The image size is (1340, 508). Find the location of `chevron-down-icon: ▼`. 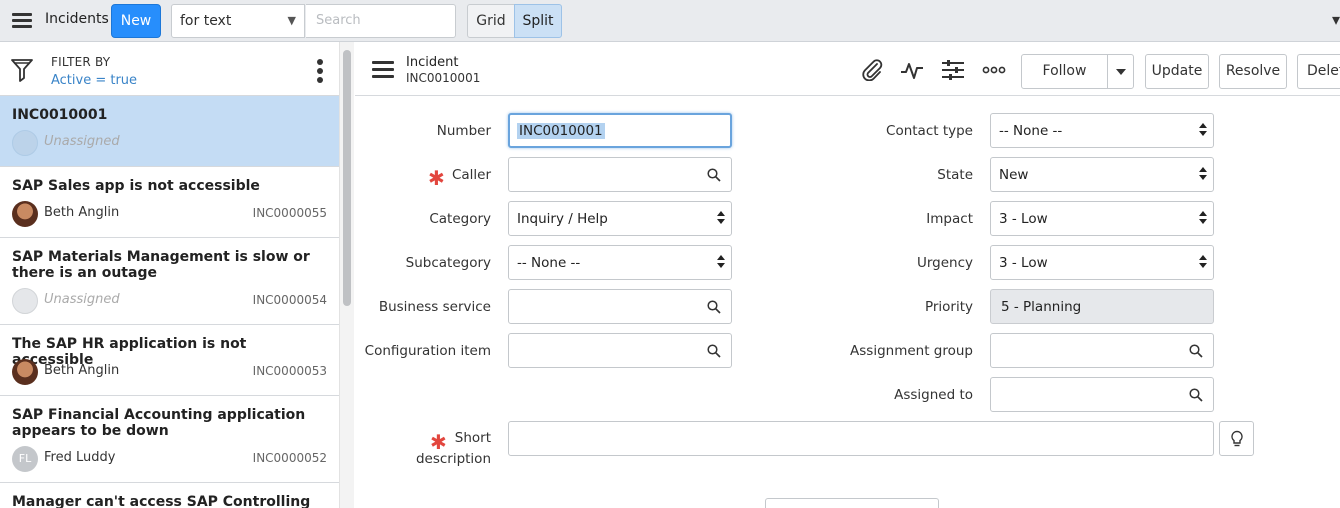

chevron-down-icon: ▼ is located at coordinates (291, 20).